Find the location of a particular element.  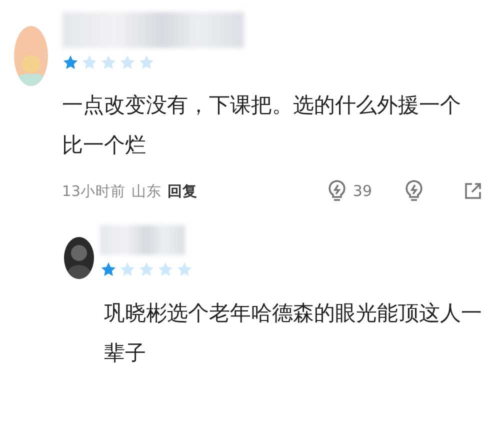

like-icon is located at coordinates (336, 191).